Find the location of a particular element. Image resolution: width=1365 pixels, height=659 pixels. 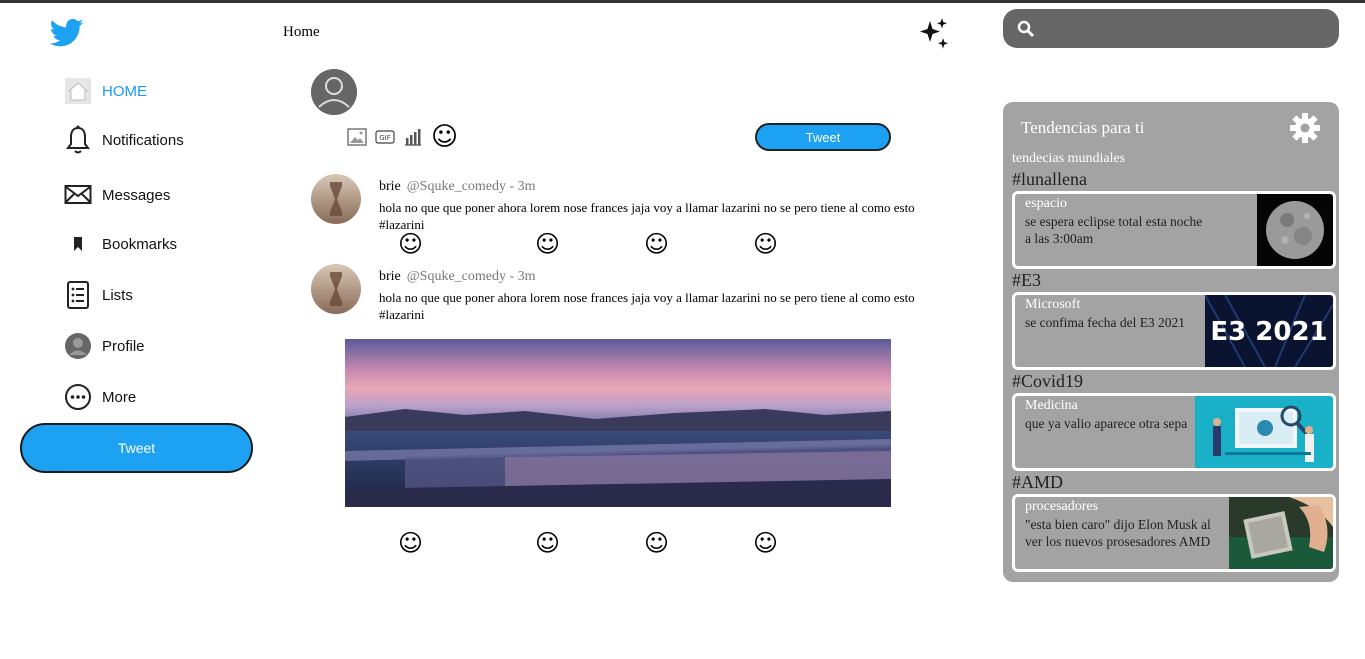

more-icon is located at coordinates (78, 397).